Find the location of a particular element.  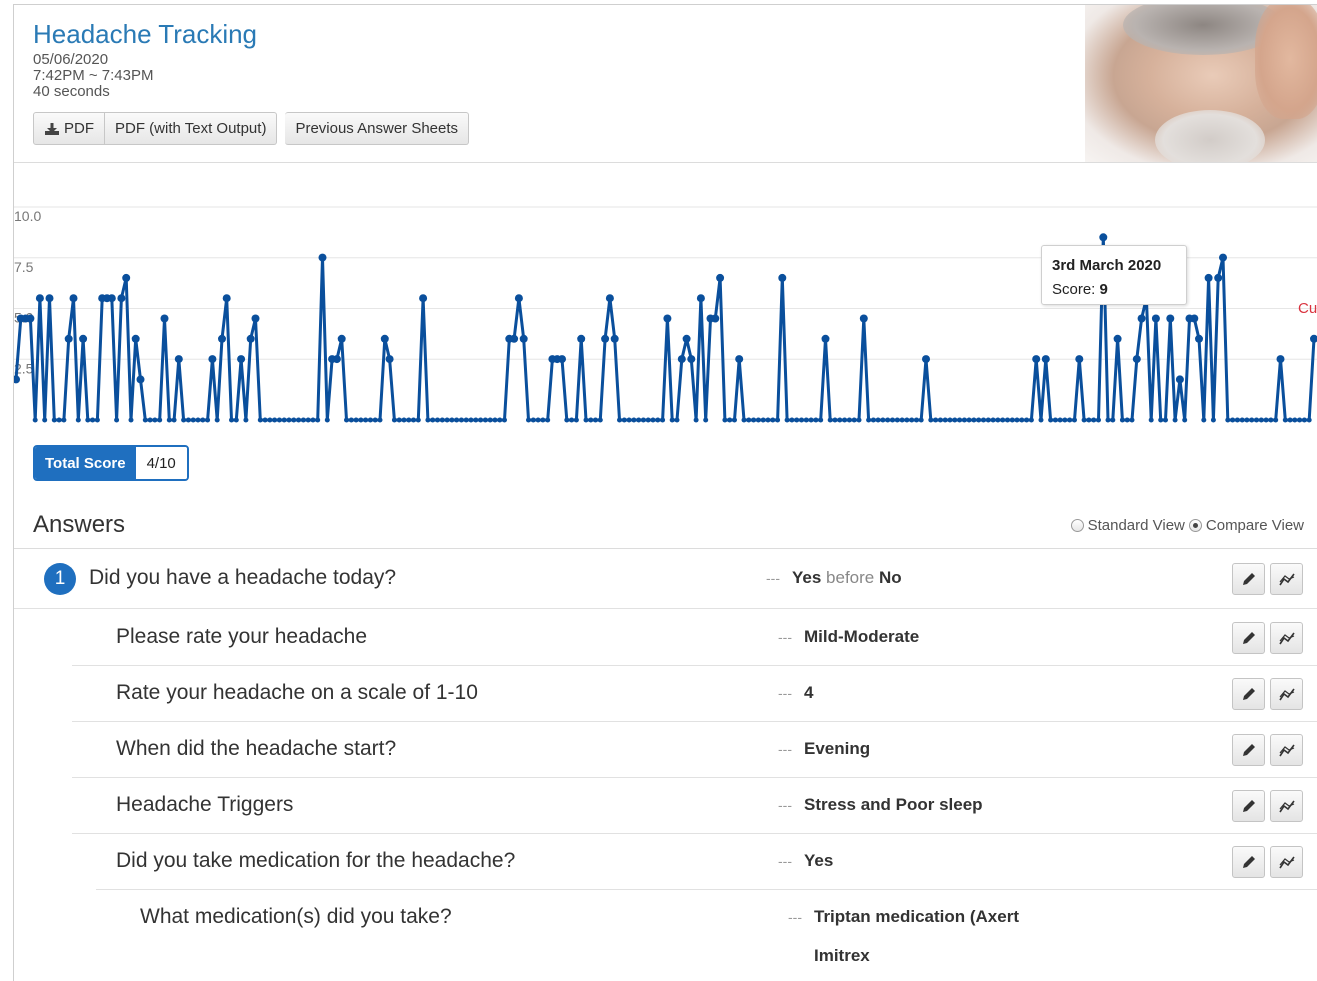

standard-view-radio is located at coordinates (1077, 525).